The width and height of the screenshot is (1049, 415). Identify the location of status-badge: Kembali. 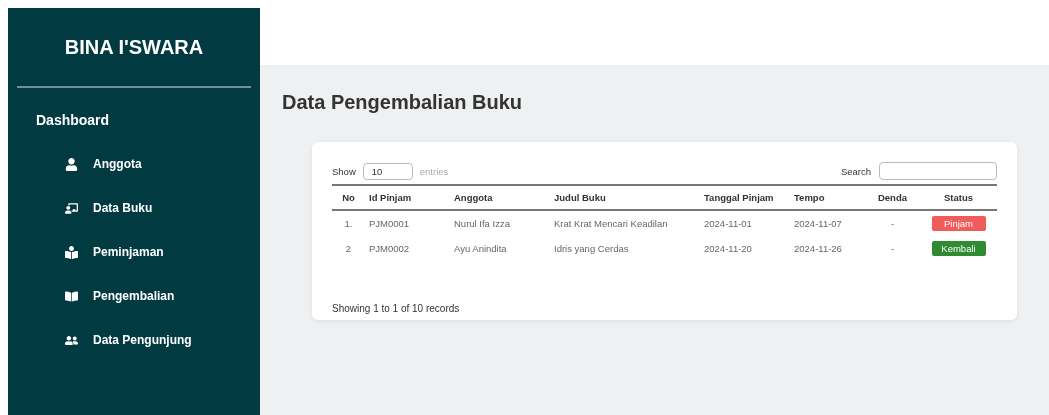
(958, 248).